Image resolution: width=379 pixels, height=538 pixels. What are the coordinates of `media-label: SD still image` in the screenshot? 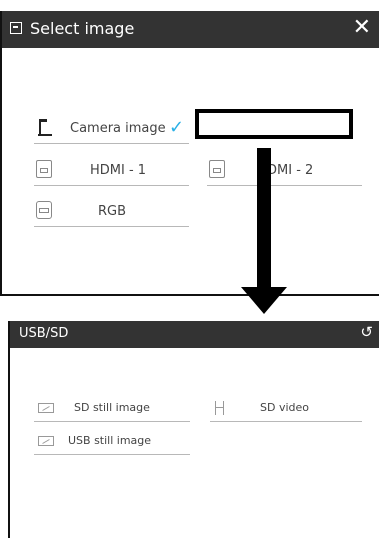 It's located at (112, 407).